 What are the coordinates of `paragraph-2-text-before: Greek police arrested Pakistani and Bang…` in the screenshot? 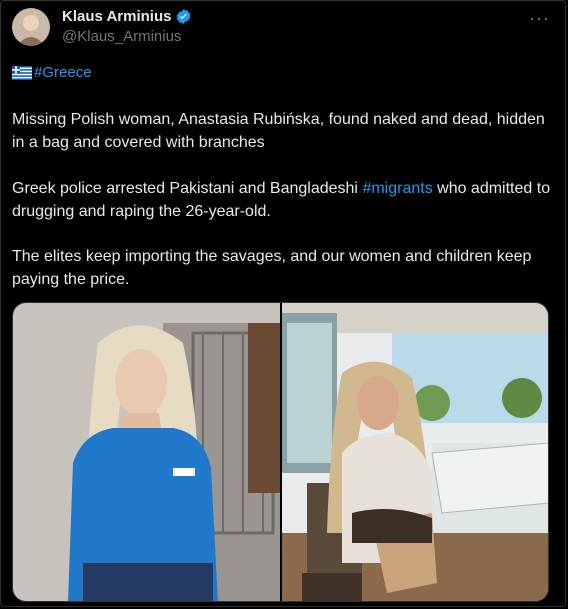 It's located at (187, 188).